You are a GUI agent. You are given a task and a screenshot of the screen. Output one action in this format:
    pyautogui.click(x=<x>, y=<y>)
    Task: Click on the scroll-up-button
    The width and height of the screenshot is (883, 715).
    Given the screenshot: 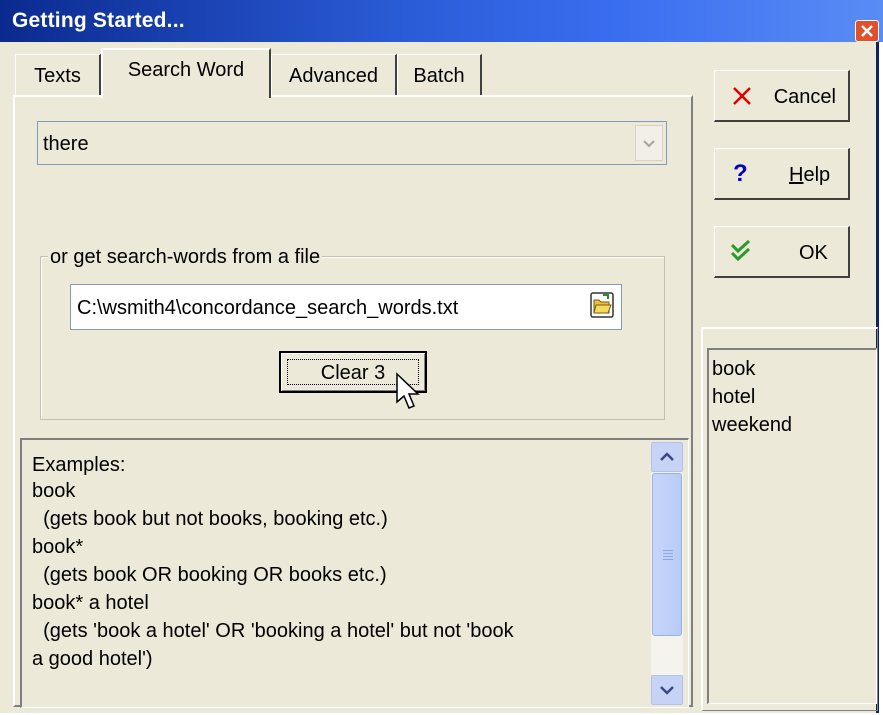 What is the action you would take?
    pyautogui.click(x=667, y=457)
    